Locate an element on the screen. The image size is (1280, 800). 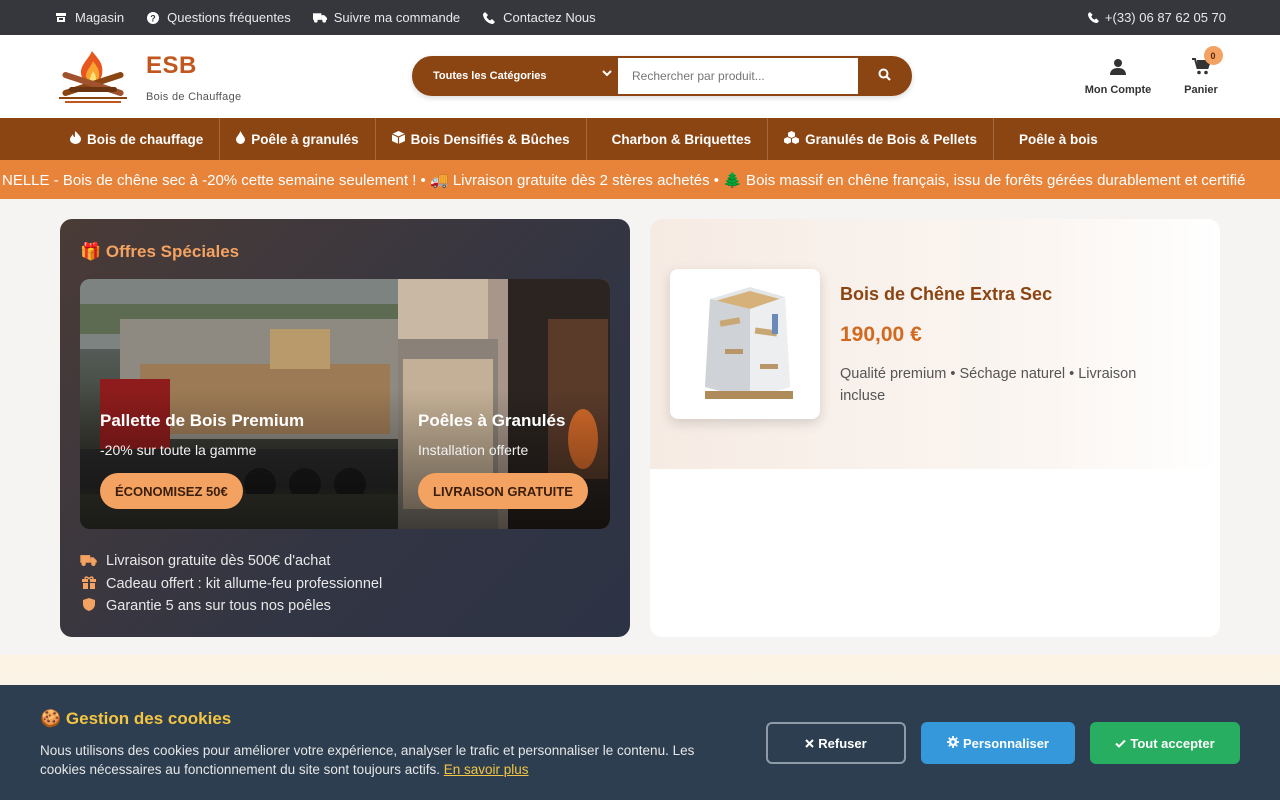
accept-all-cookies-button: Tout accepter is located at coordinates (1165, 743).